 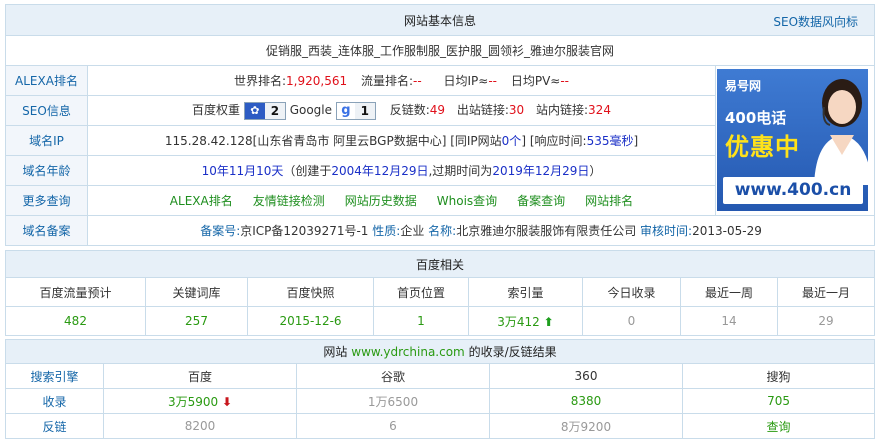 I want to click on baidu-col-week: 最近一周, so click(x=729, y=292).